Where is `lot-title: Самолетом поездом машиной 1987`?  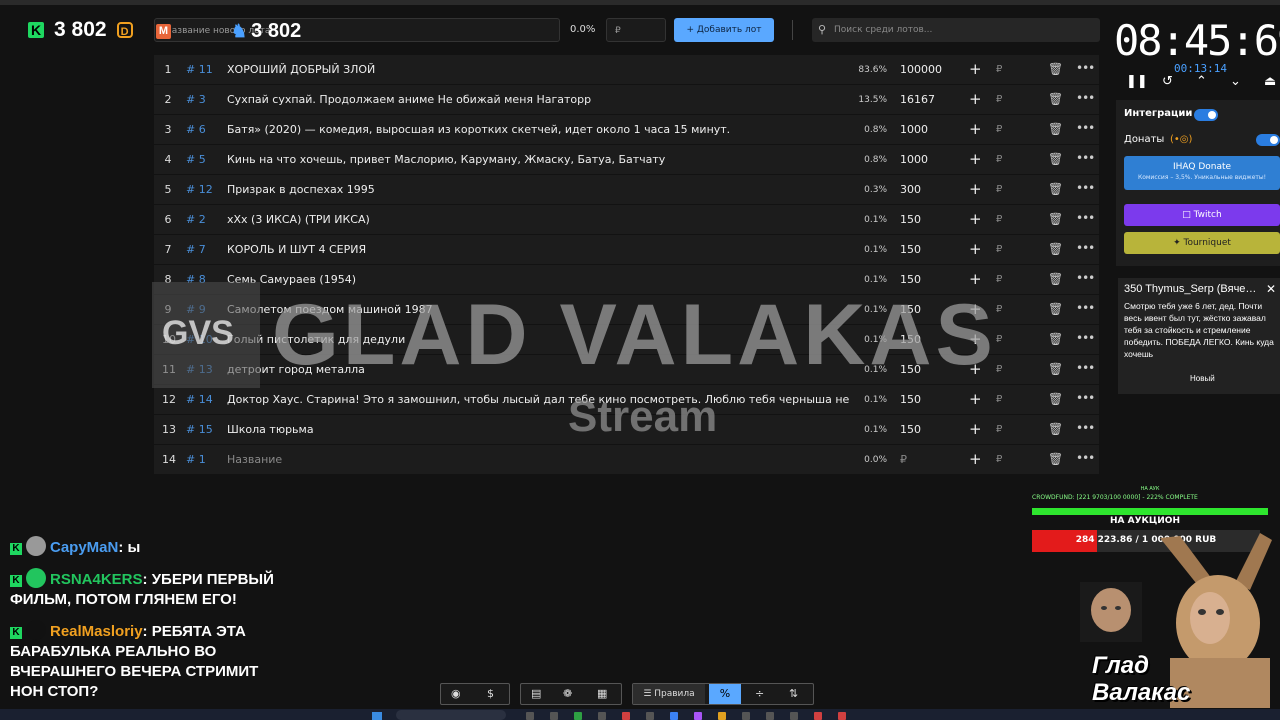 lot-title: Самолетом поездом машиной 1987 is located at coordinates (538, 309).